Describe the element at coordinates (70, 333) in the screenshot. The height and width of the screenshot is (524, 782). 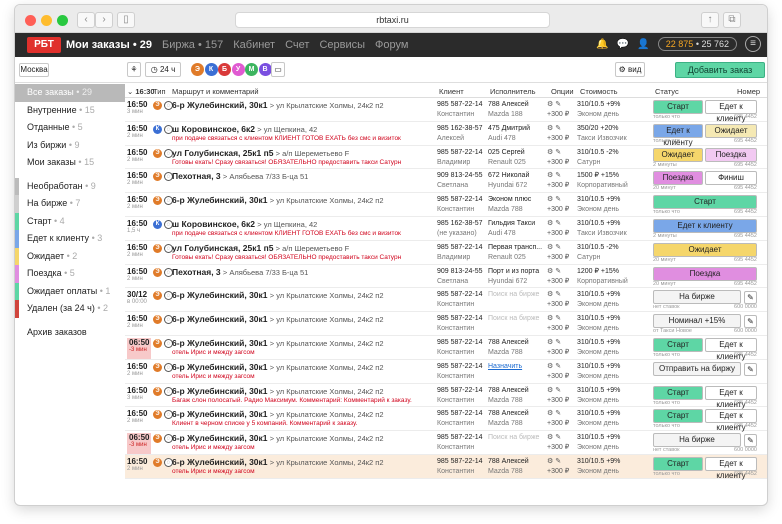
I see `sidebar-item: Архив заказов` at that location.